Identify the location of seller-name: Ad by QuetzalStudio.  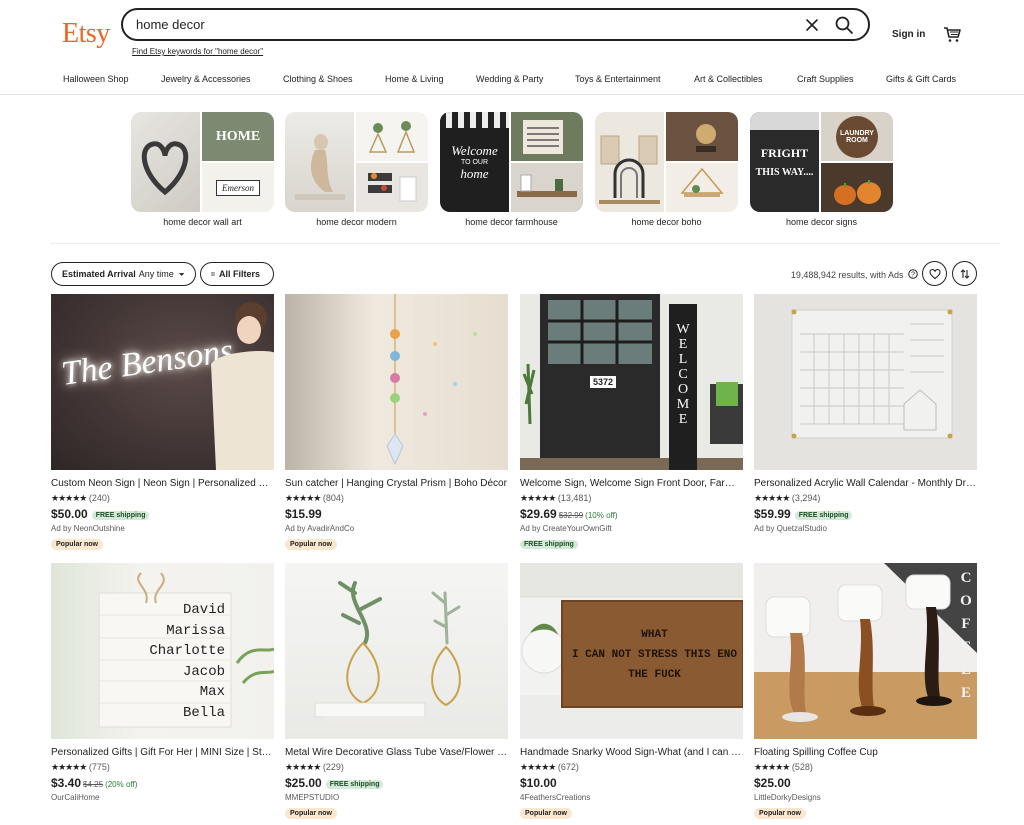
(865, 528).